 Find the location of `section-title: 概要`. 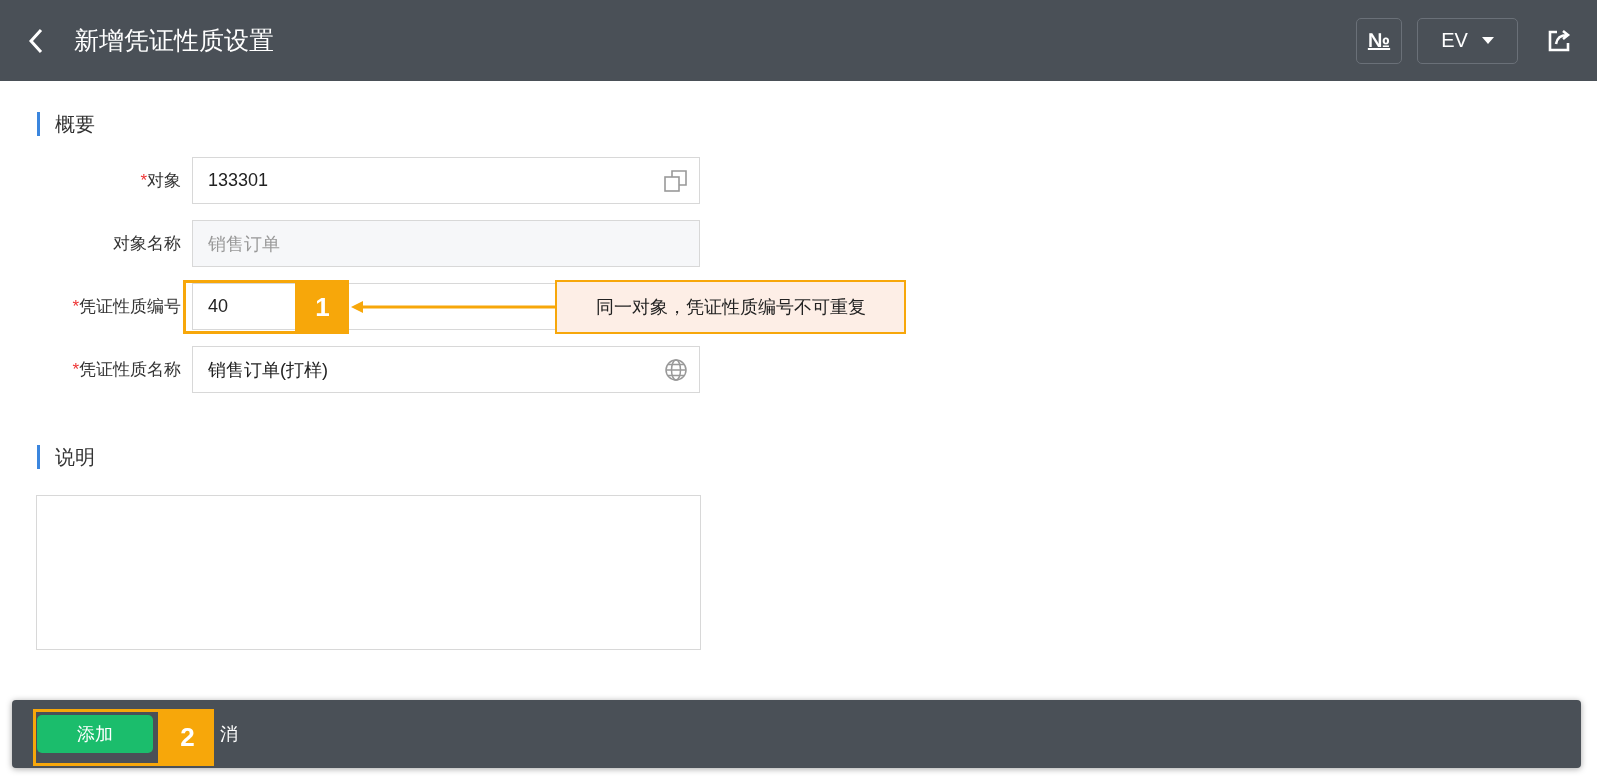

section-title: 概要 is located at coordinates (75, 124).